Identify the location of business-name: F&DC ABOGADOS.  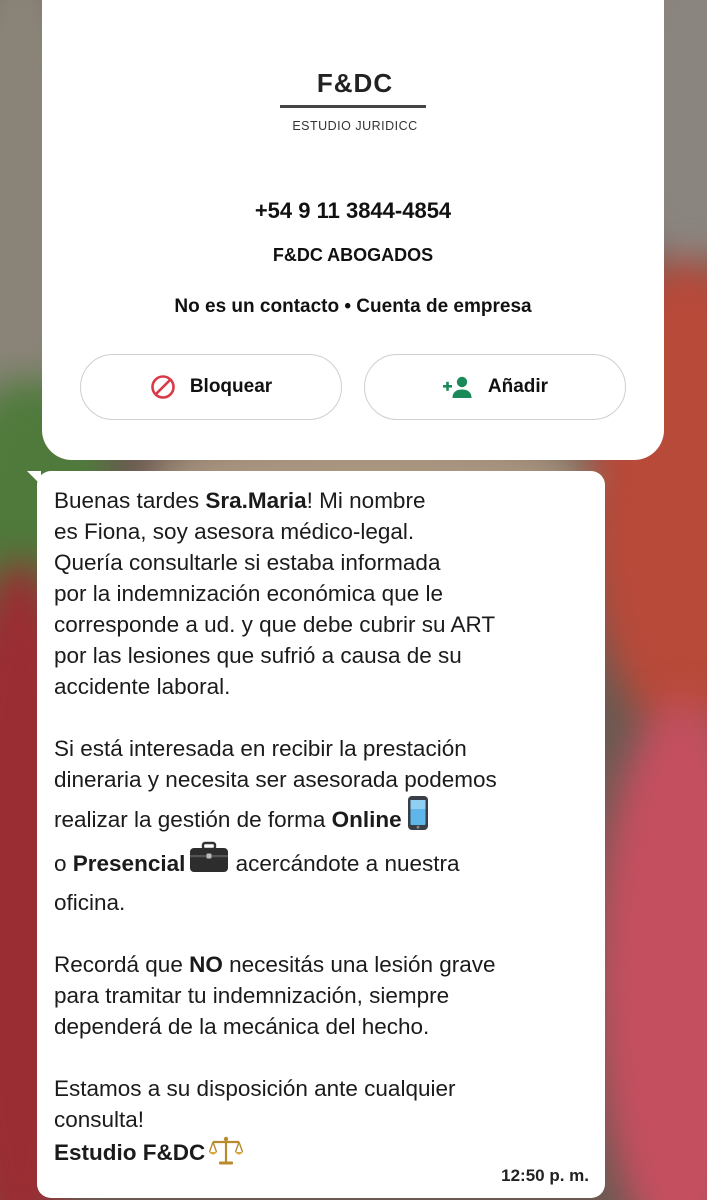
(353, 255).